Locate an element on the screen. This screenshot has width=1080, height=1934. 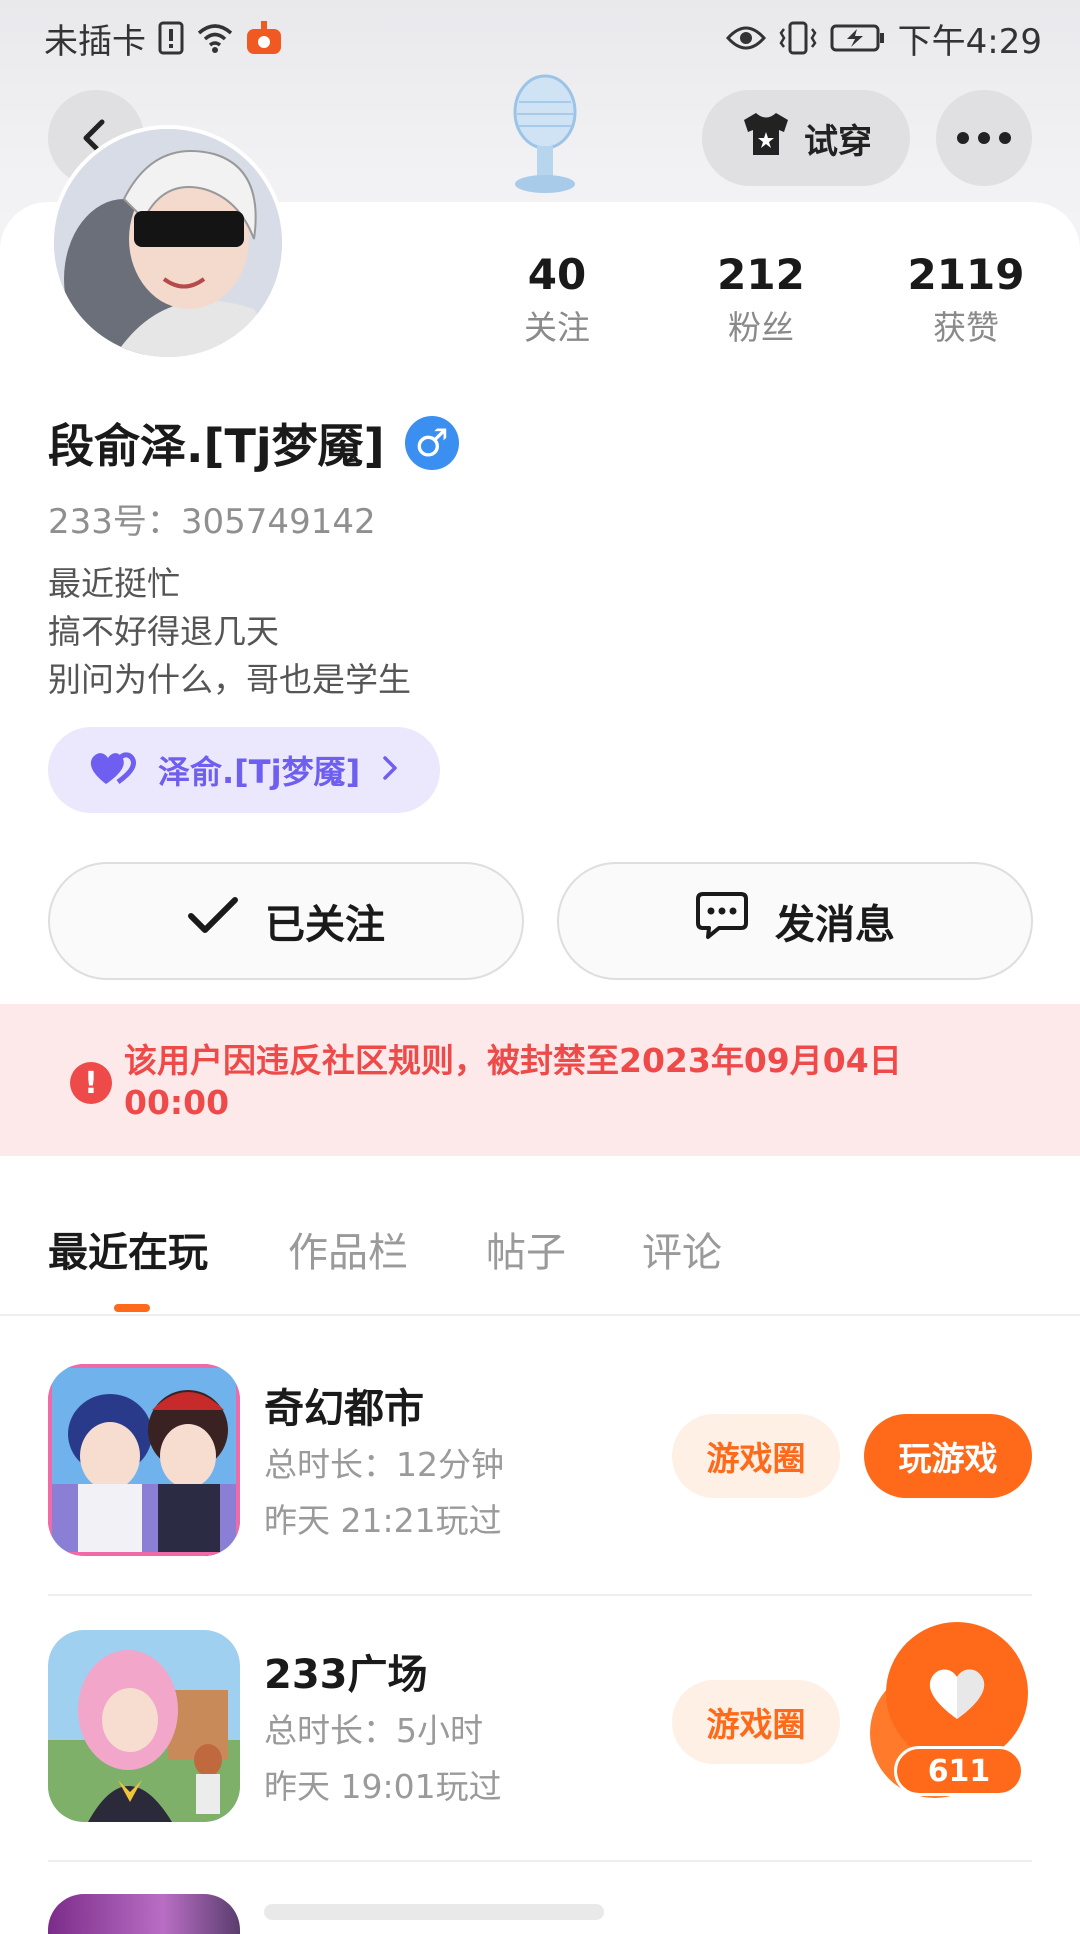
game-title: 233广场 is located at coordinates (346, 1675).